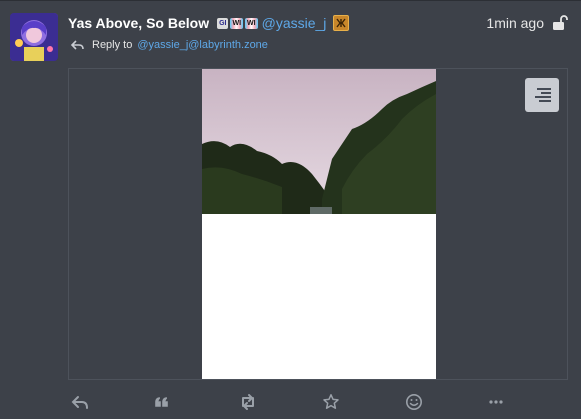  I want to click on reply-indicator: Reply to @yassie_j@labyrinth.zone, so click(169, 45).